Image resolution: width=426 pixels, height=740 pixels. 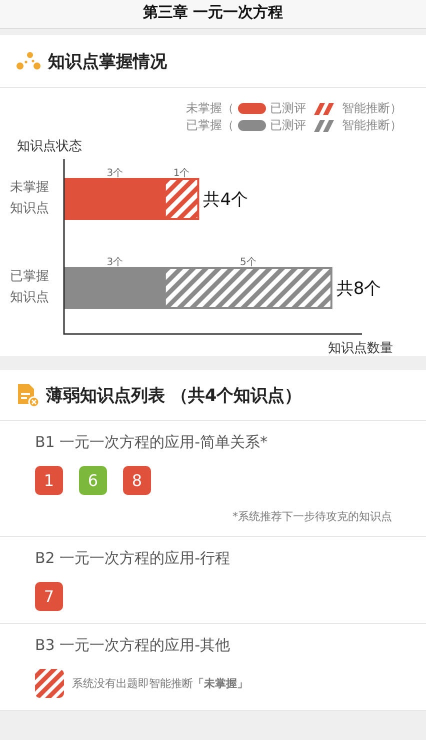 What do you see at coordinates (312, 516) in the screenshot?
I see `footnote: *系统推荐下一步待攻克的知识点` at bounding box center [312, 516].